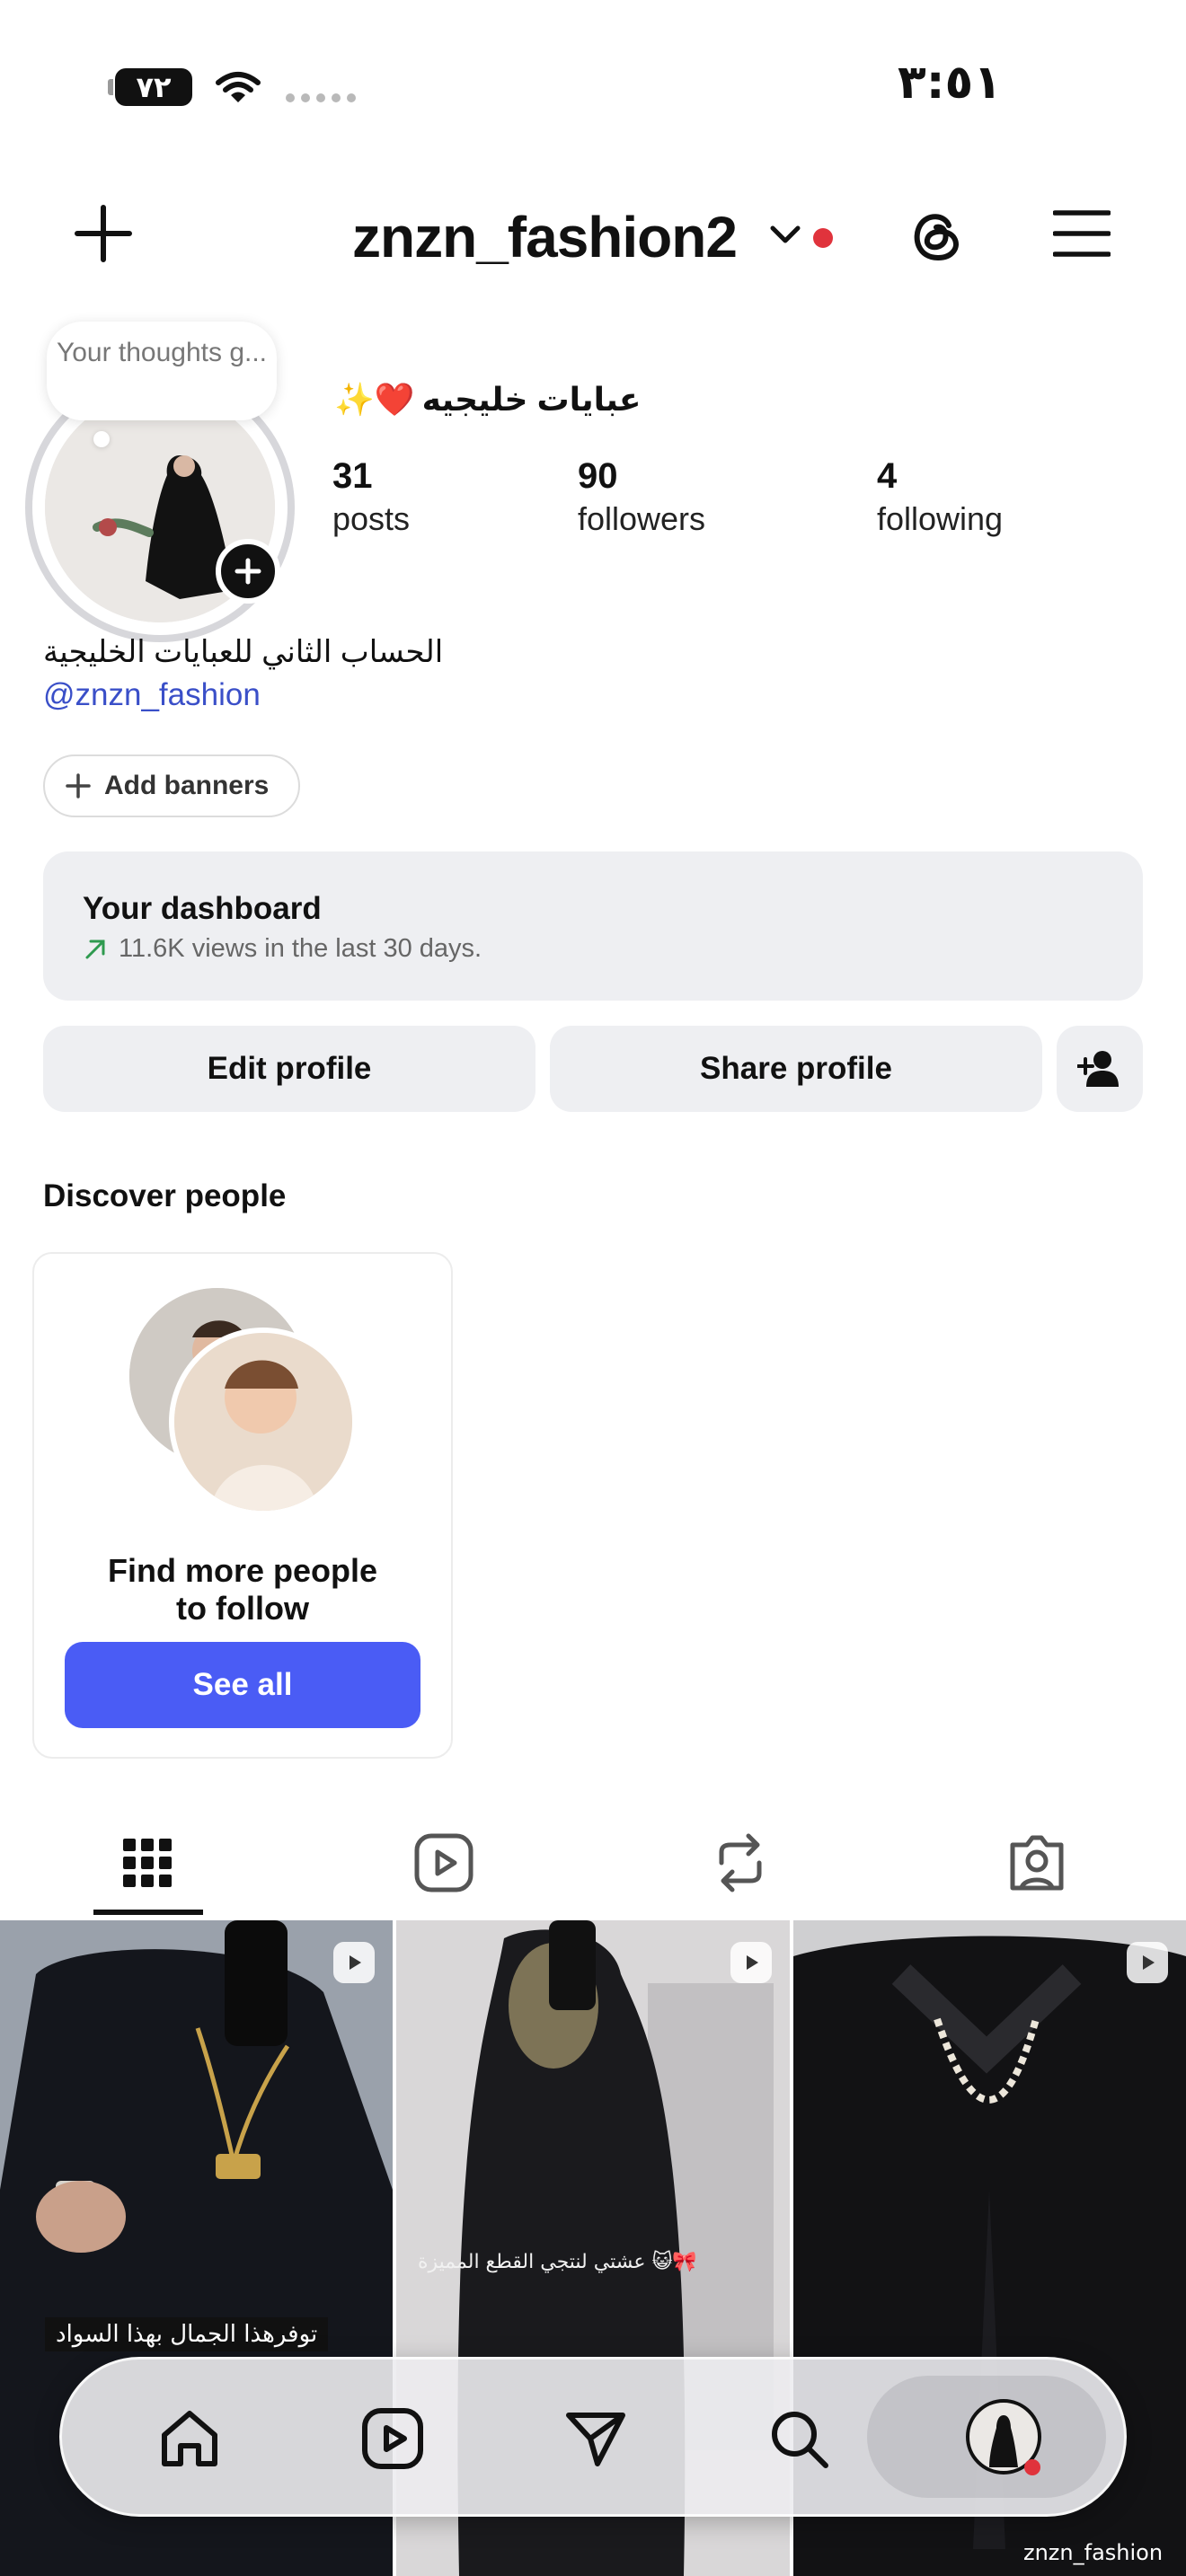  Describe the element at coordinates (352, 476) in the screenshot. I see `posts-count: 31` at that location.